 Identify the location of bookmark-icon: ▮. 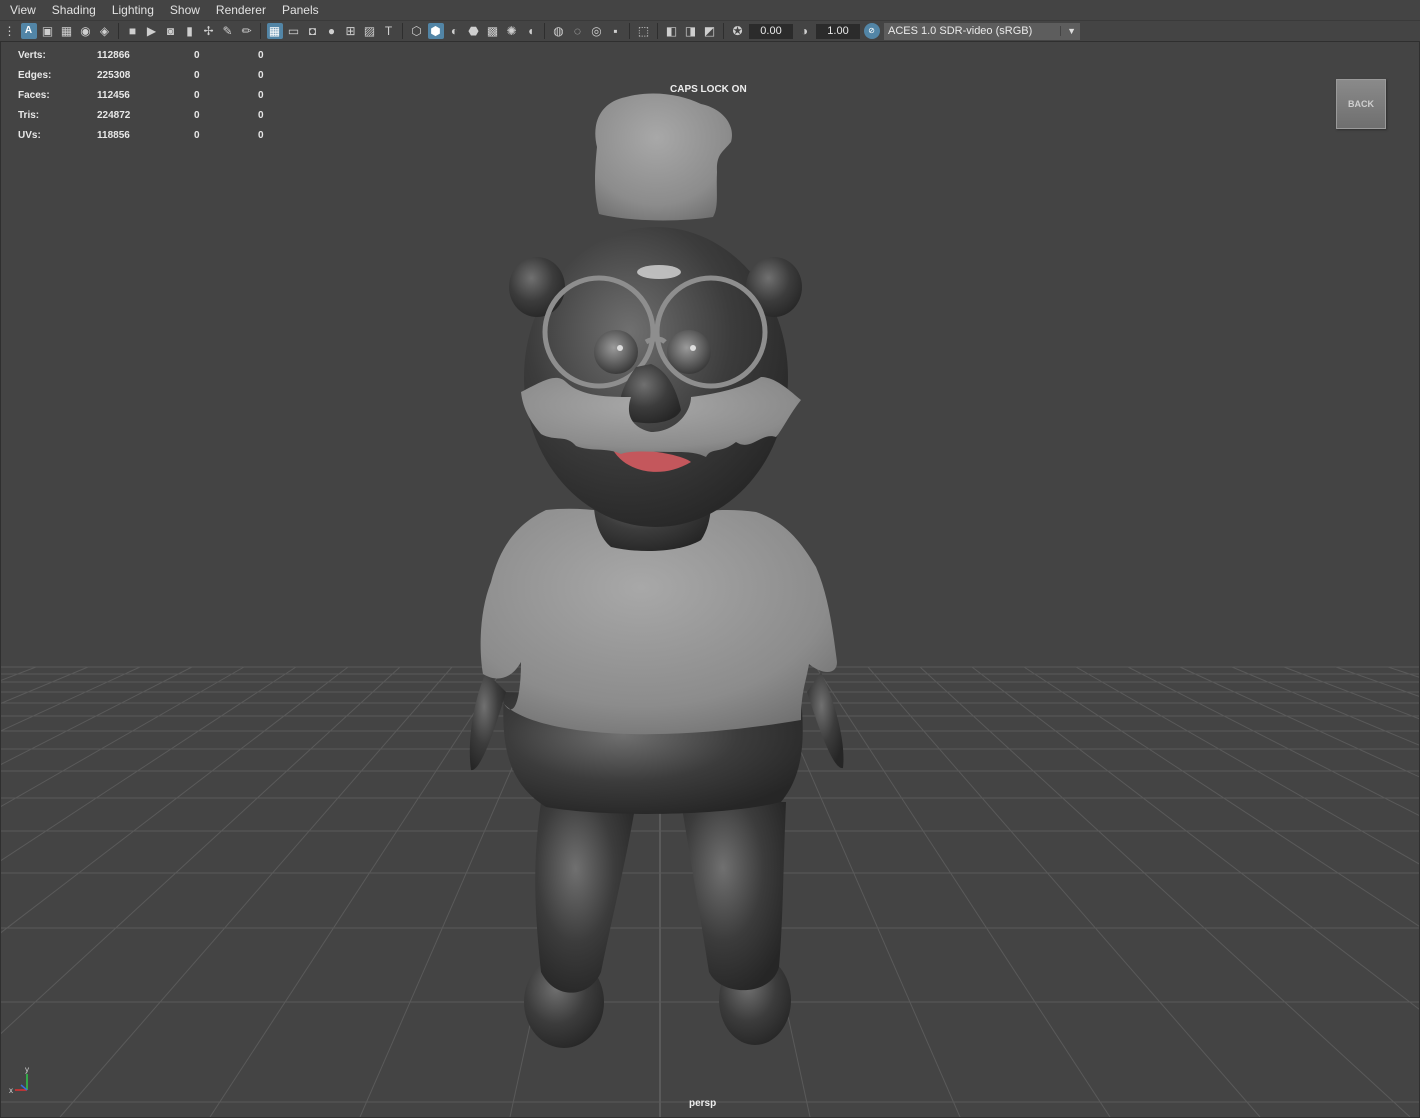
(190, 31).